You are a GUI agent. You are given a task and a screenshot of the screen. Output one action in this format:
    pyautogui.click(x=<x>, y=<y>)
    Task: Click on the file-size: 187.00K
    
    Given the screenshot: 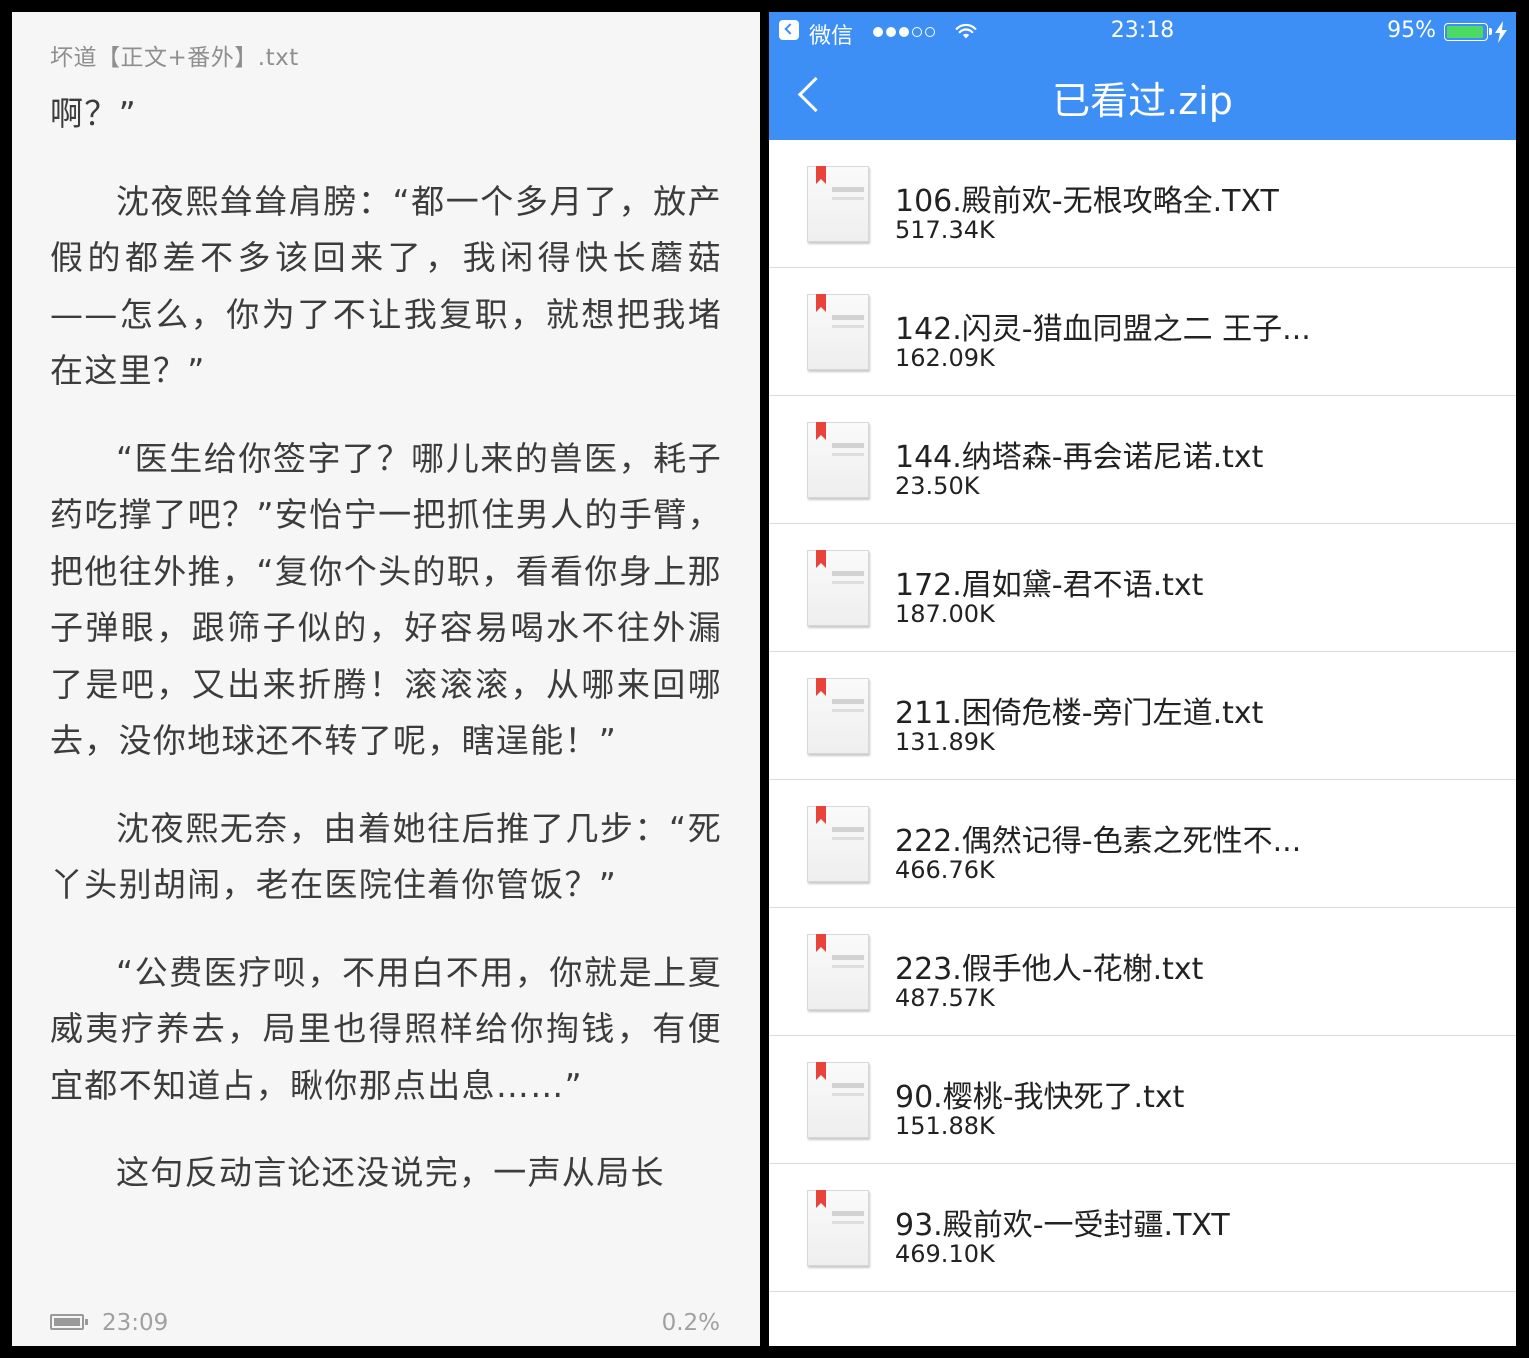 What is the action you would take?
    pyautogui.click(x=945, y=614)
    